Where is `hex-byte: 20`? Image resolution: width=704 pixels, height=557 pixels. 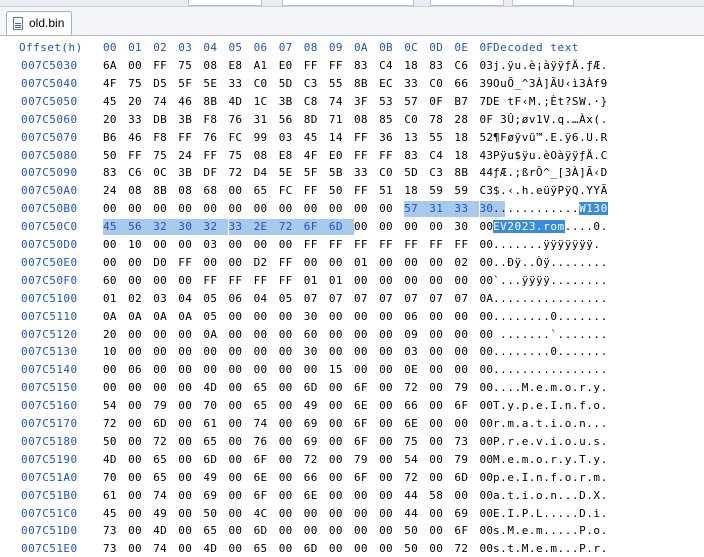 hex-byte: 20 is located at coordinates (138, 102).